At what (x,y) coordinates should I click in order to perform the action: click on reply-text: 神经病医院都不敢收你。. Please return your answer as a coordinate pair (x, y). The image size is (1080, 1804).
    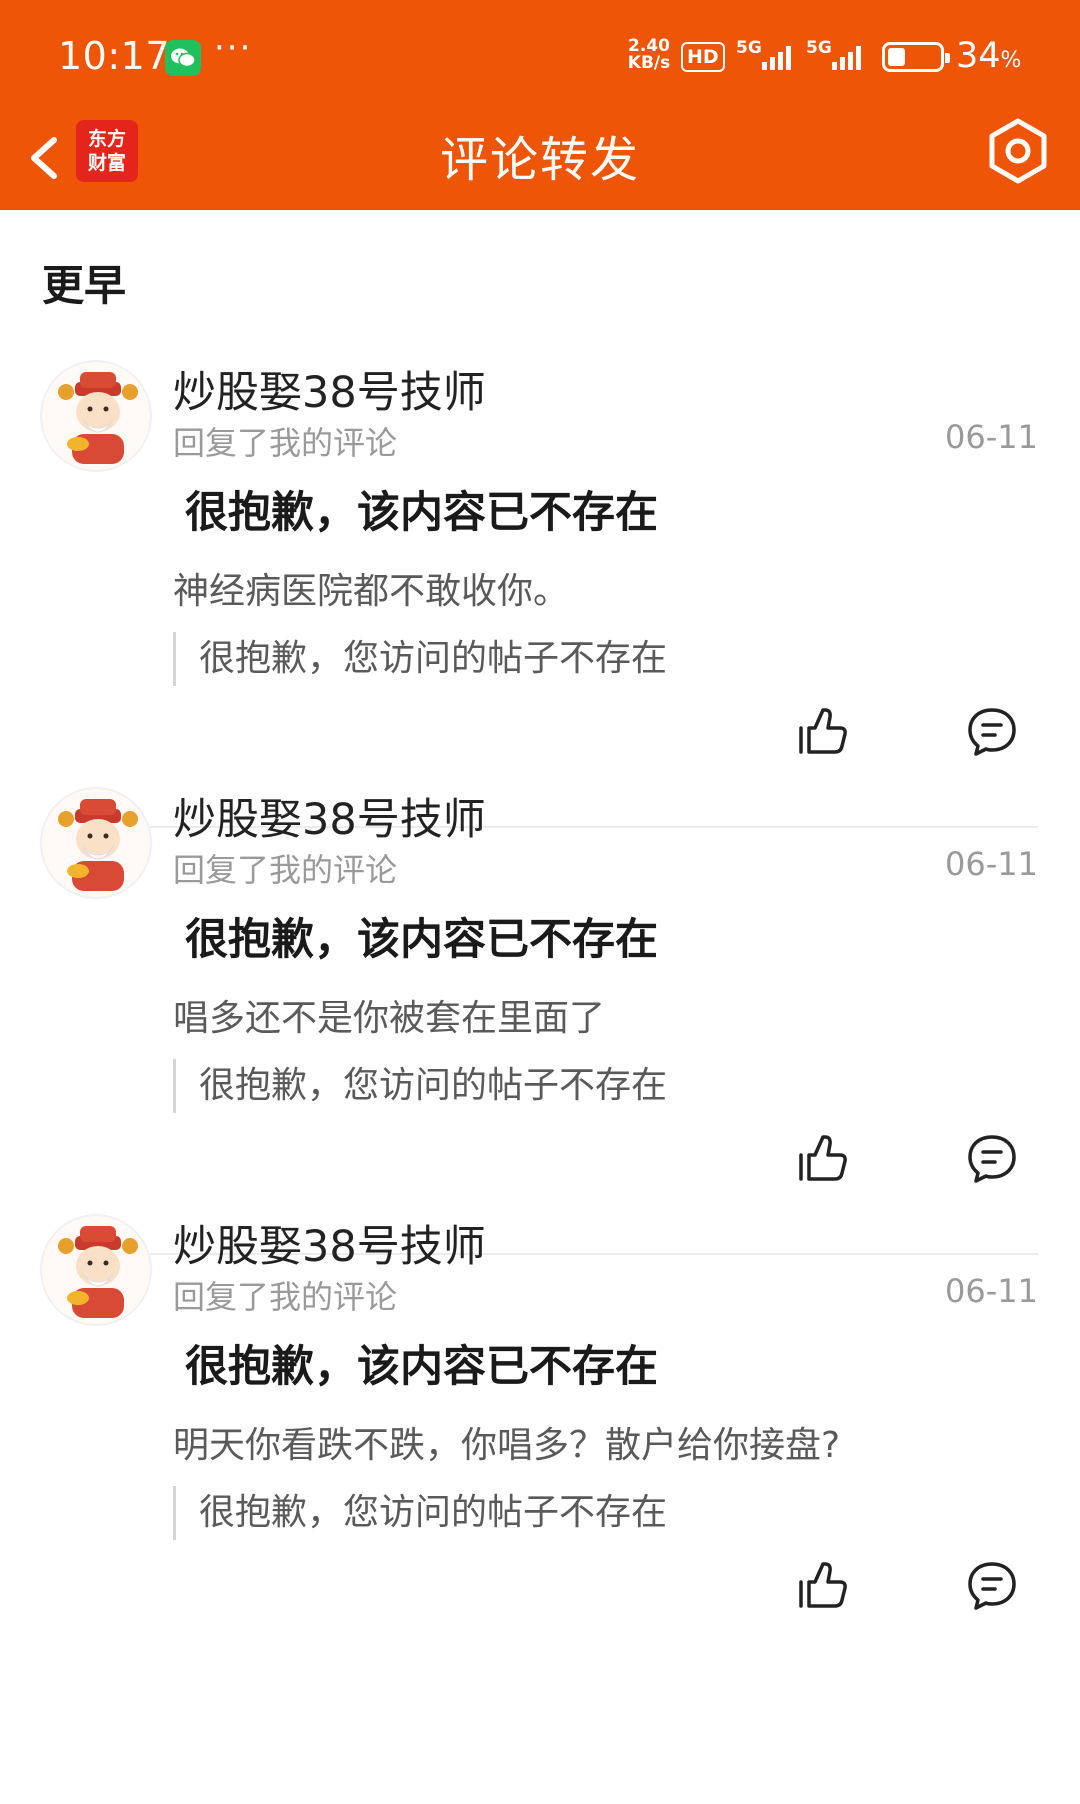
    Looking at the image, I should click on (371, 588).